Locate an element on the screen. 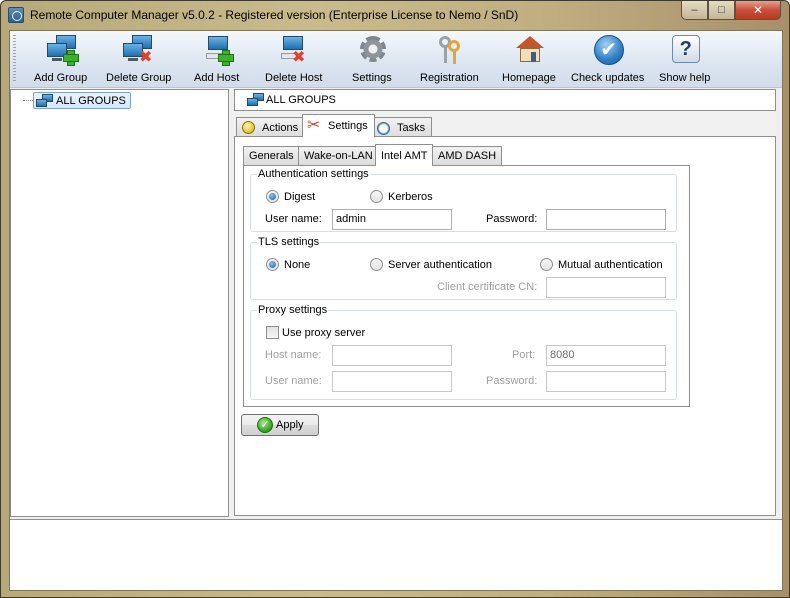 Image resolution: width=790 pixels, height=598 pixels. proxy-username-label: User name: is located at coordinates (293, 381).